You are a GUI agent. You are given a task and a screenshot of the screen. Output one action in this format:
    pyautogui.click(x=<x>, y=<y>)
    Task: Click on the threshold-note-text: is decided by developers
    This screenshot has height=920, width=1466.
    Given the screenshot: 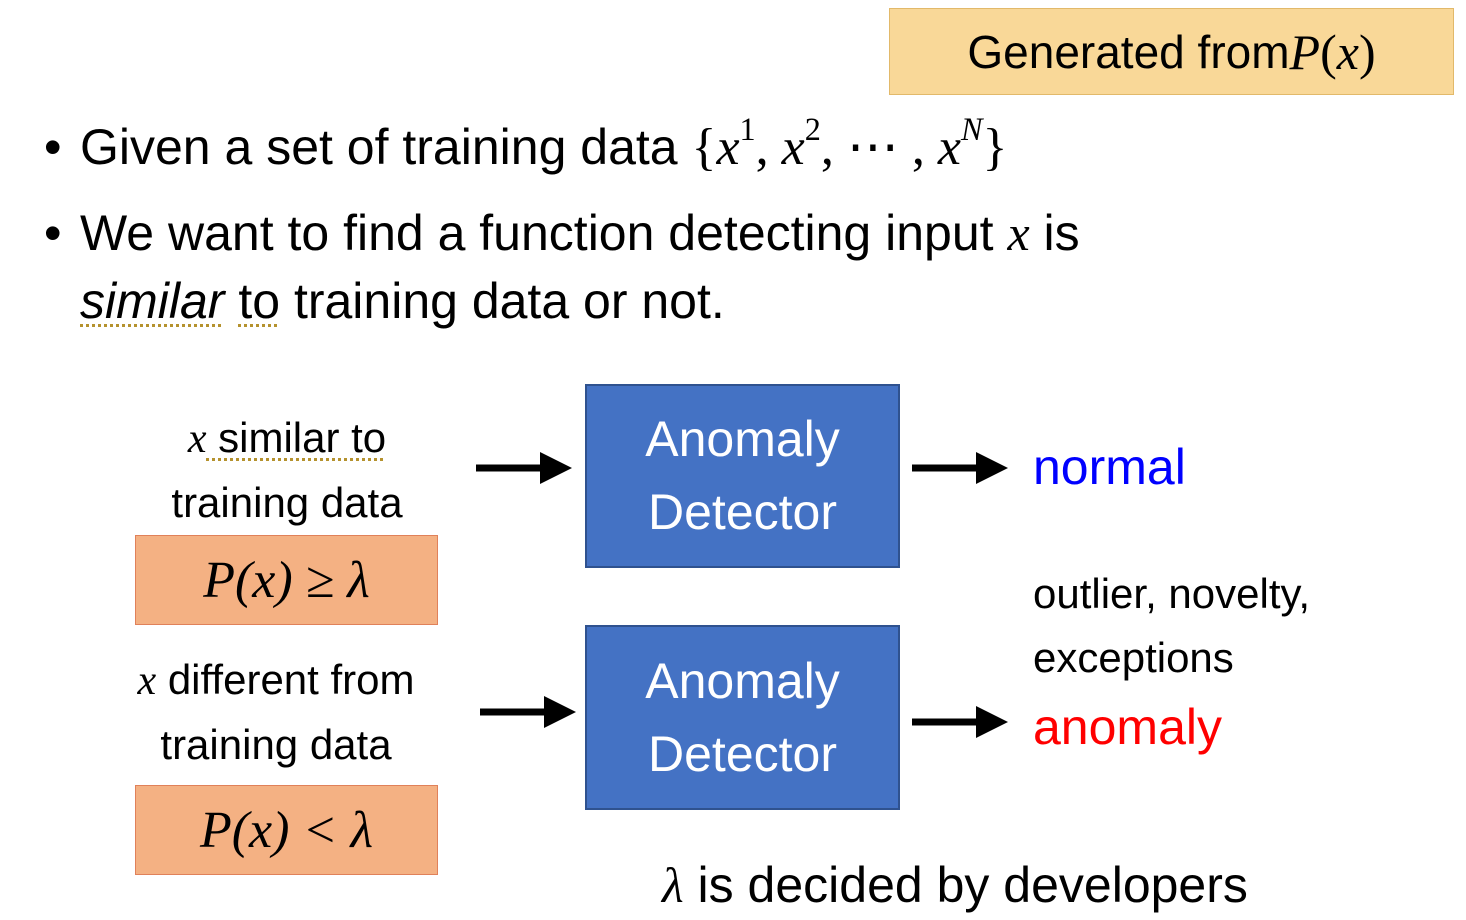 What is the action you would take?
    pyautogui.click(x=965, y=885)
    